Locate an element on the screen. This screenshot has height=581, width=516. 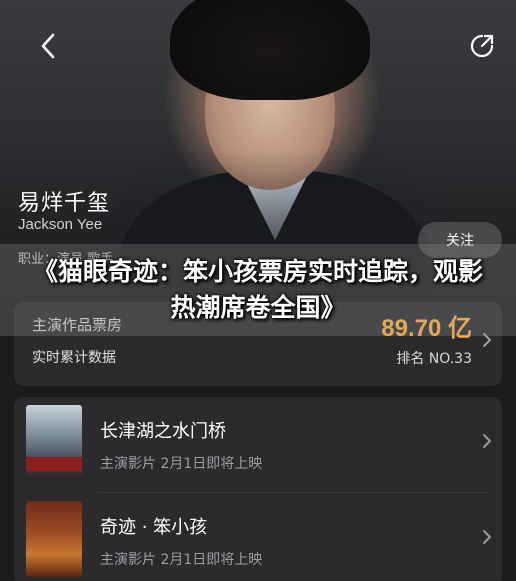
actor-hair is located at coordinates (270, 50).